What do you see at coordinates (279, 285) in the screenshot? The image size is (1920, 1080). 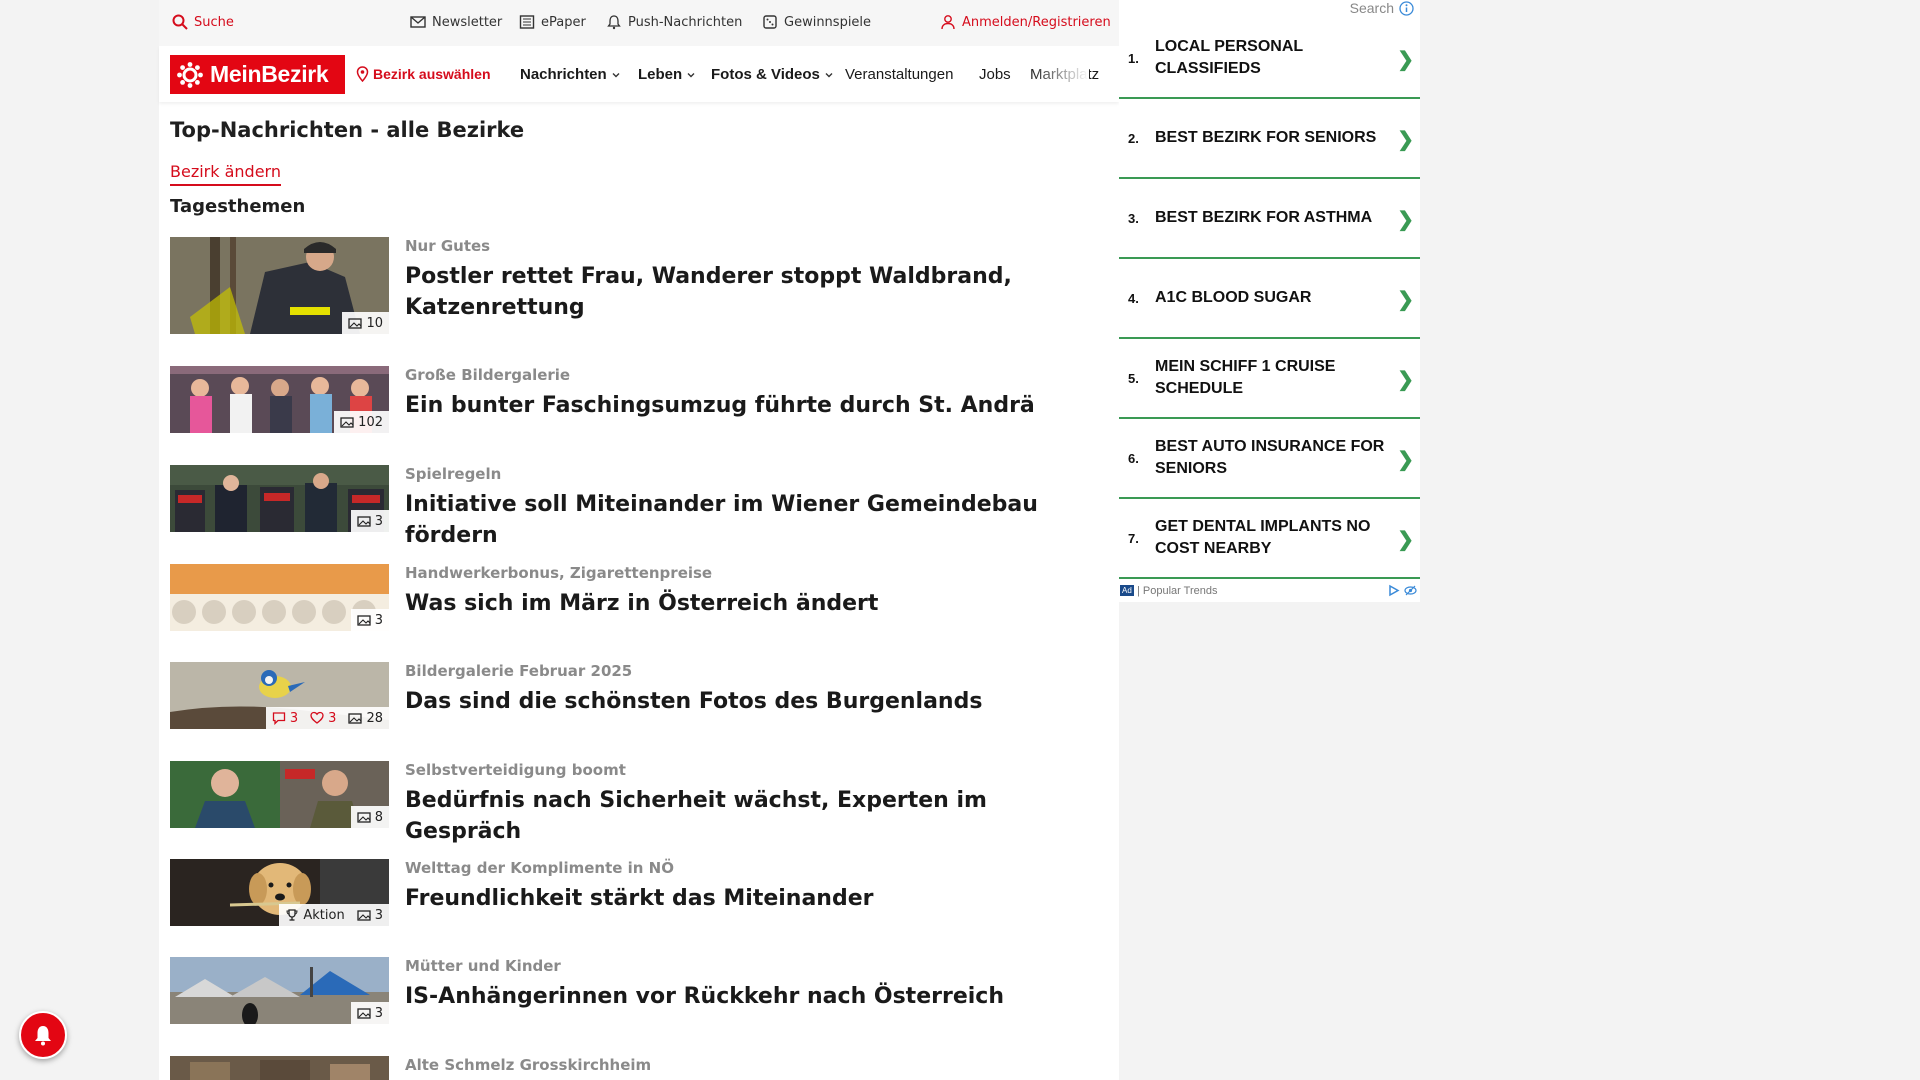 I see `article-thumbnail: 10` at bounding box center [279, 285].